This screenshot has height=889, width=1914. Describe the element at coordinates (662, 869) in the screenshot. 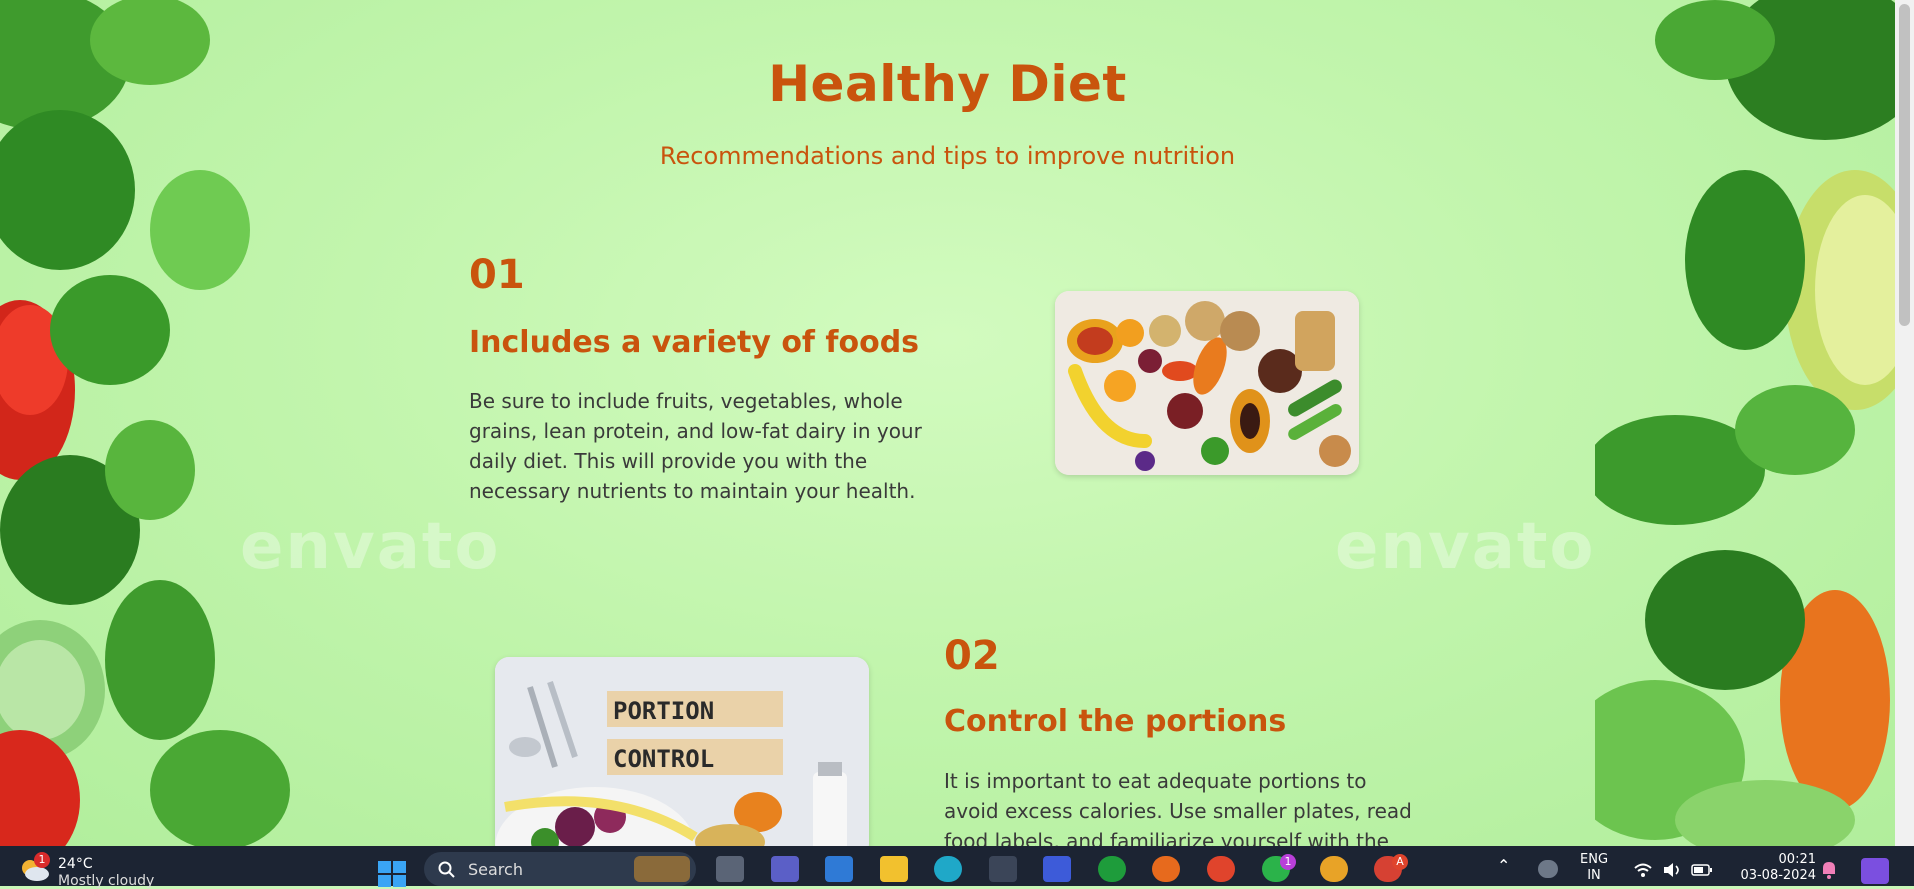

I see `search-highlight-image` at that location.